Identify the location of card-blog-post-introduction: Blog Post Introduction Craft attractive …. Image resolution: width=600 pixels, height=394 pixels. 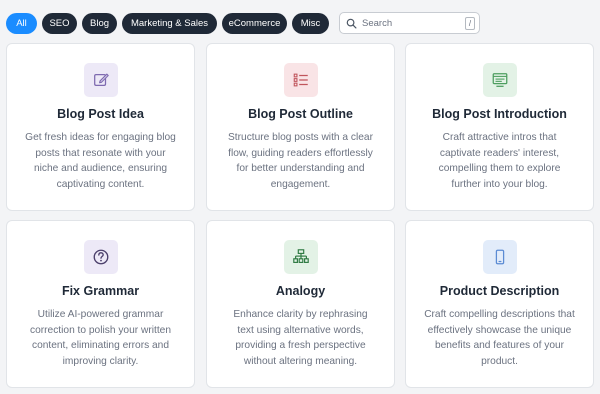
(499, 127).